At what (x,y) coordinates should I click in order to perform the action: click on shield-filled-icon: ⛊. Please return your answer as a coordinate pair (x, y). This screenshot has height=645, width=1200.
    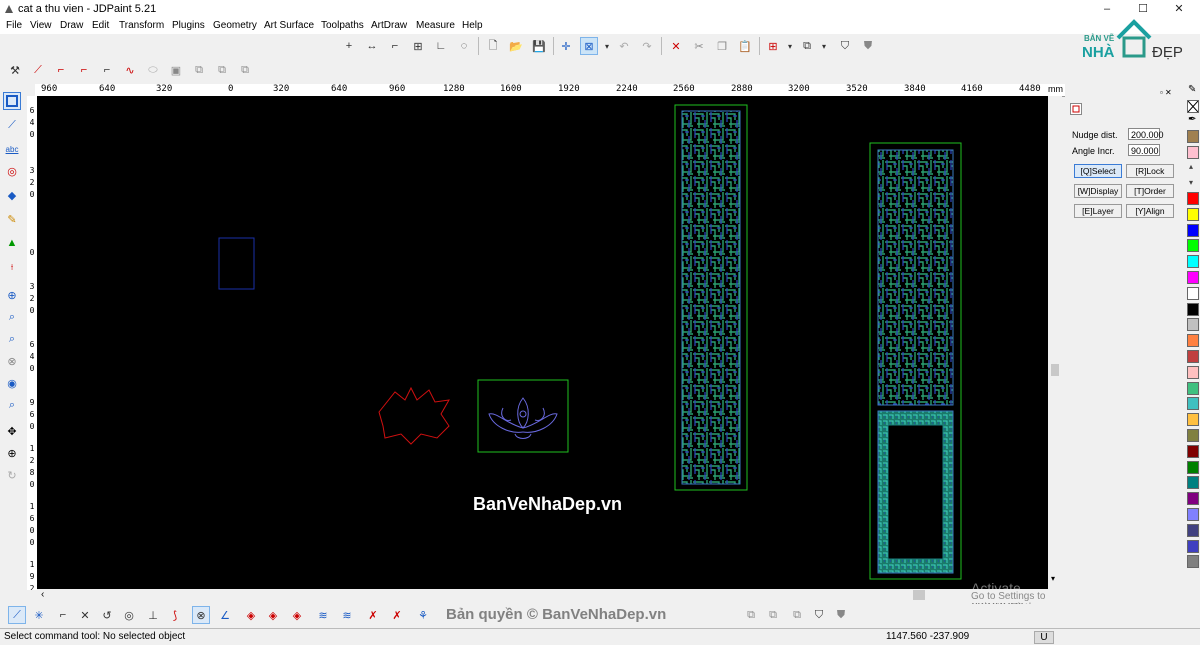
    Looking at the image, I should click on (868, 46).